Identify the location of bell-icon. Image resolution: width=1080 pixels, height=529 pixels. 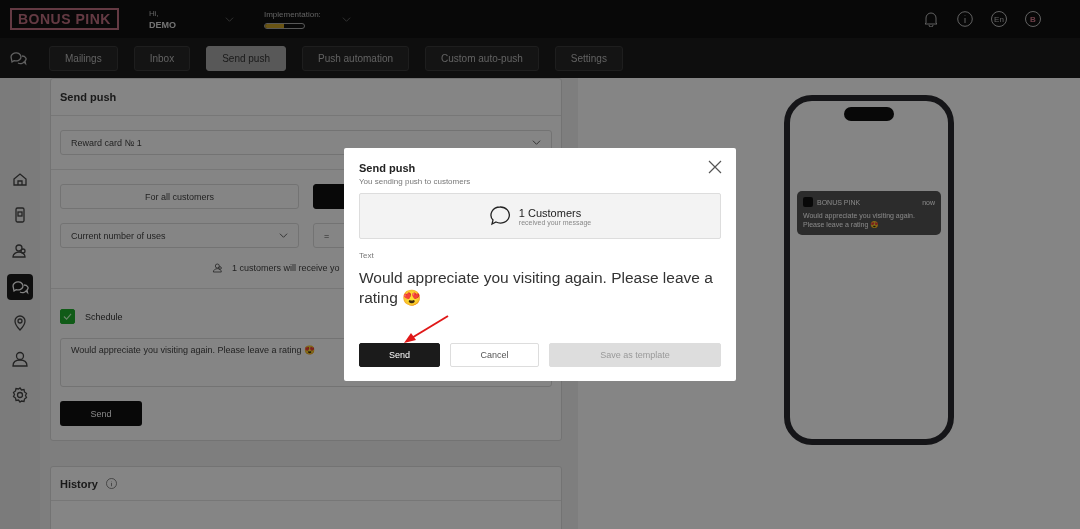
(931, 19).